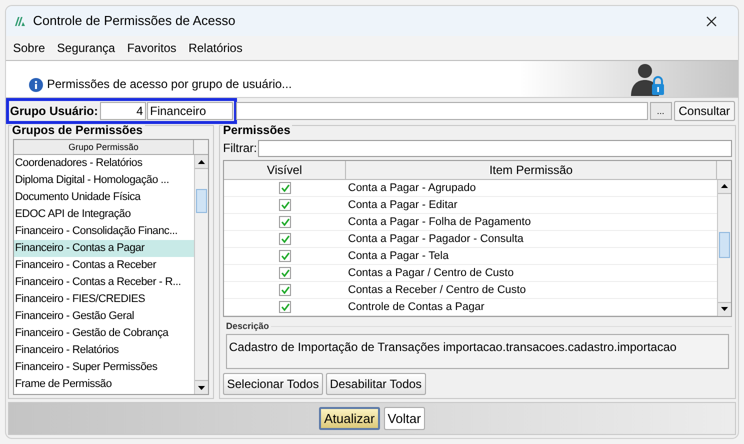 The image size is (744, 444). Describe the element at coordinates (495, 148) in the screenshot. I see `filter-field` at that location.